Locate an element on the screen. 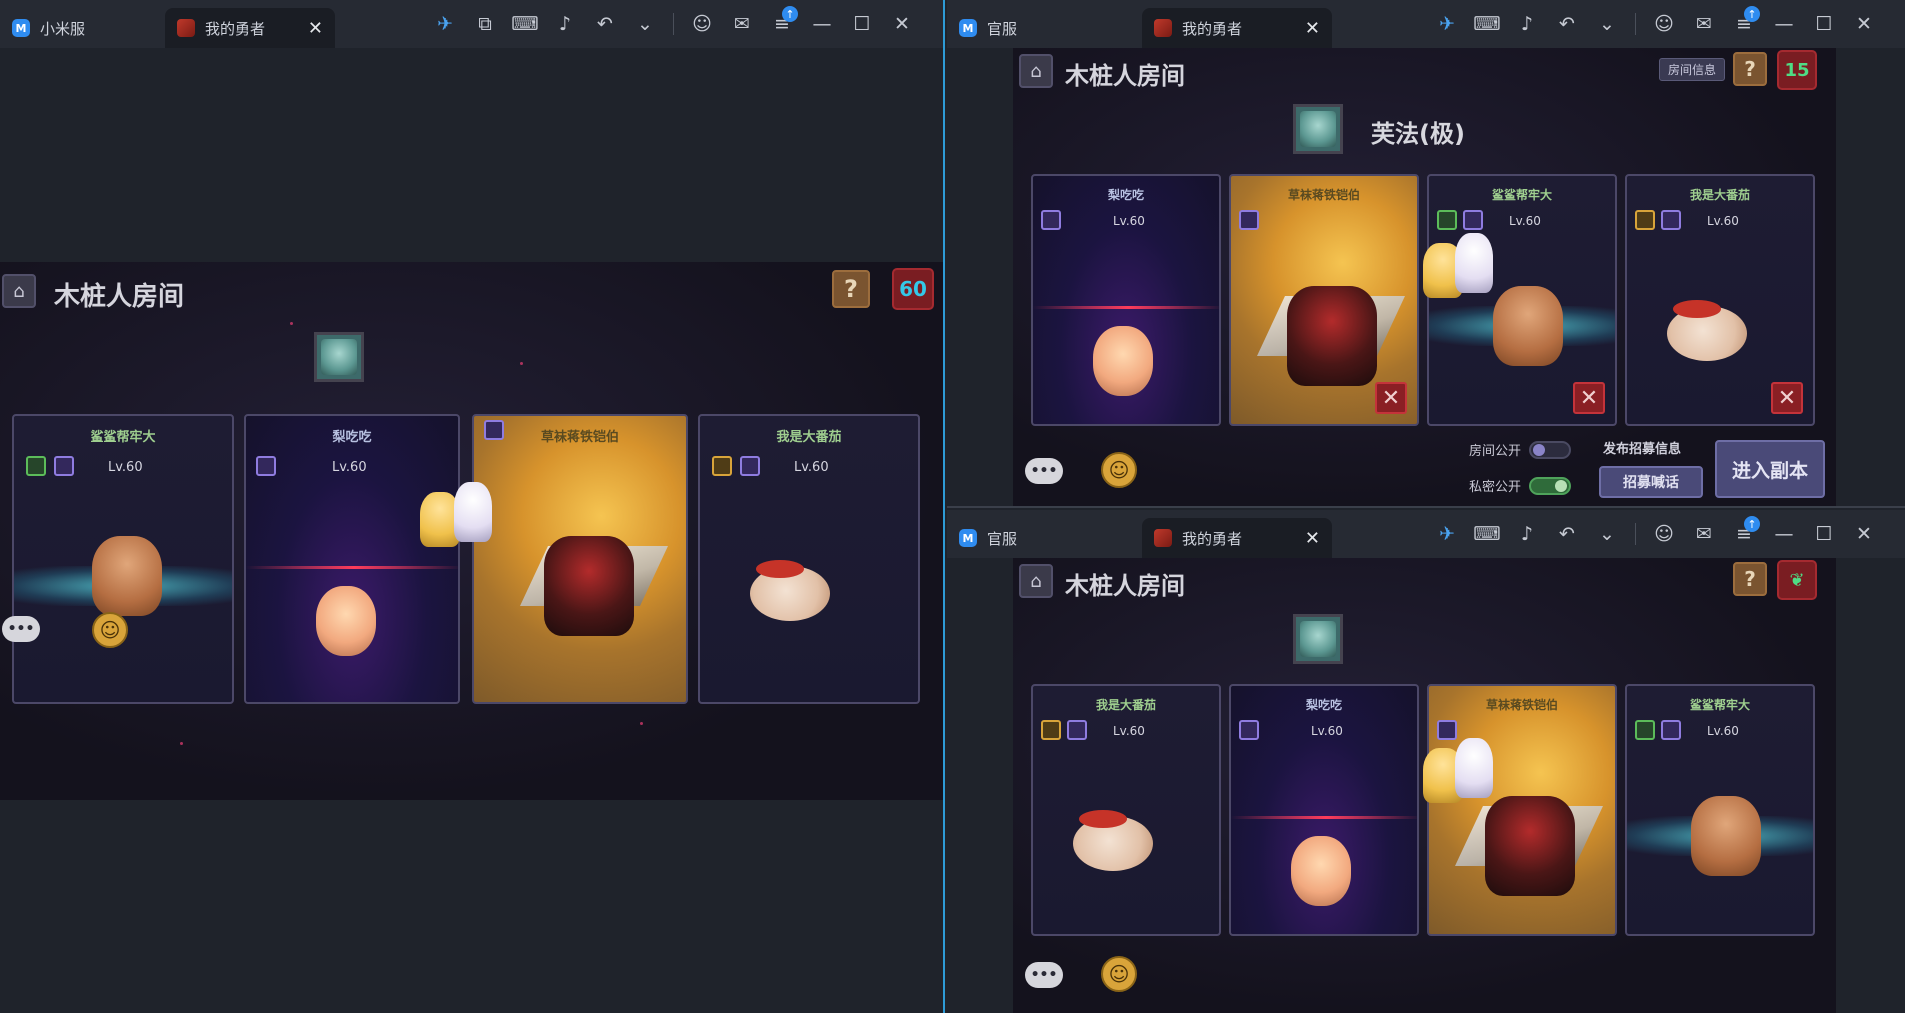 This screenshot has width=1905, height=1013. stamina-button: 60 is located at coordinates (913, 289).